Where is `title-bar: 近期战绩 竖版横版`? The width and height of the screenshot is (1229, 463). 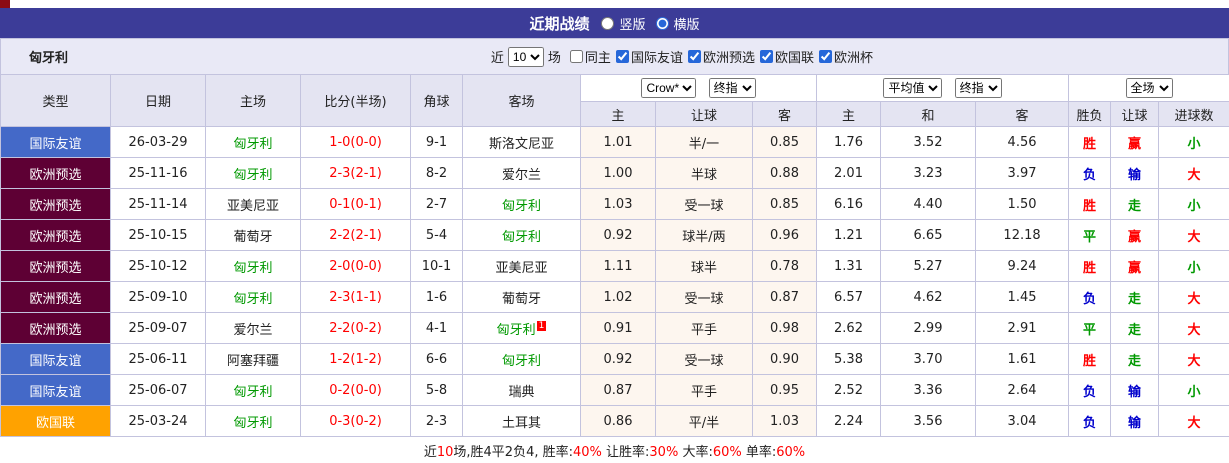
title-bar: 近期战绩 竖版横版 is located at coordinates (614, 23).